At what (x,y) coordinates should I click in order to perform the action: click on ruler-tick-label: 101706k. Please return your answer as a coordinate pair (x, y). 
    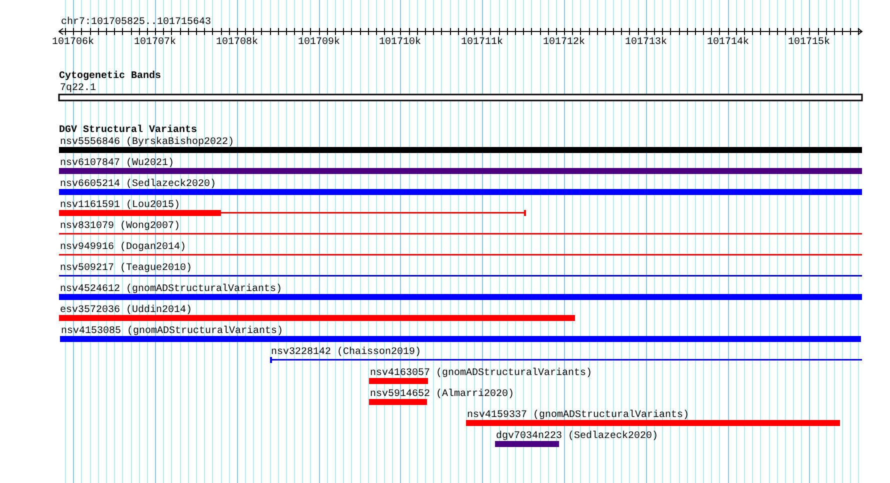
    Looking at the image, I should click on (73, 42).